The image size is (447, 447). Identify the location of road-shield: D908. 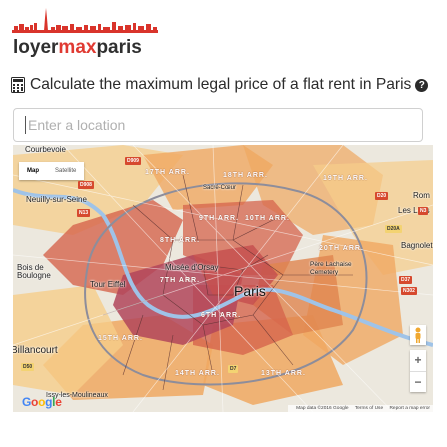
(86, 185).